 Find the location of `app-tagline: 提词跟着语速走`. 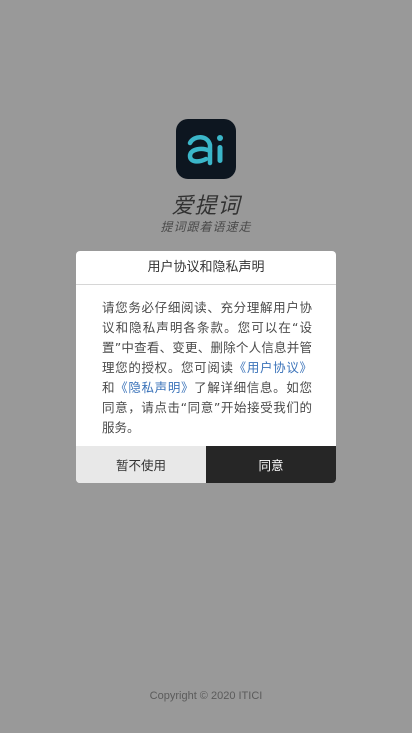

app-tagline: 提词跟着语速走 is located at coordinates (206, 227).